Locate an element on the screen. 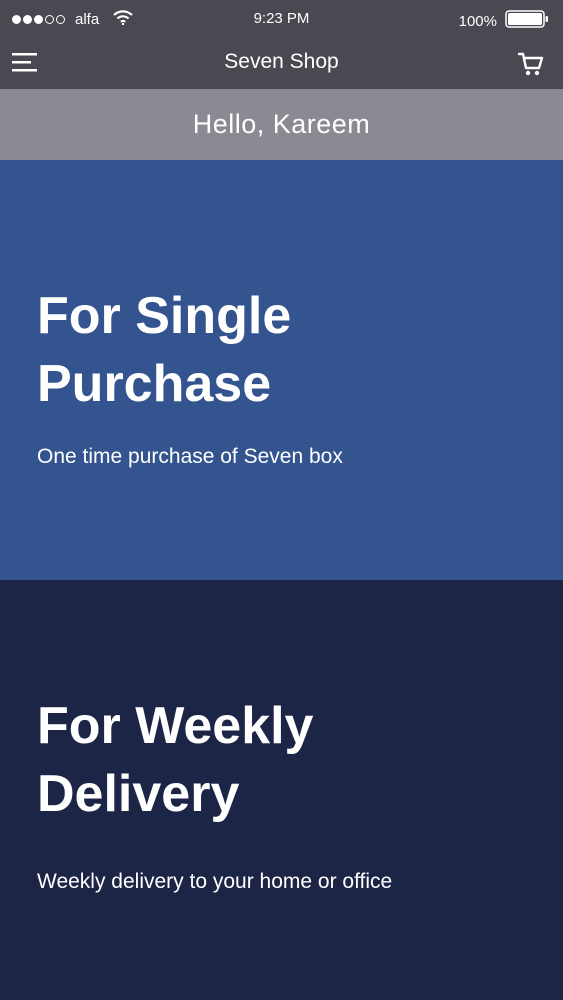 This screenshot has height=1000, width=563. cart-icon is located at coordinates (531, 64).